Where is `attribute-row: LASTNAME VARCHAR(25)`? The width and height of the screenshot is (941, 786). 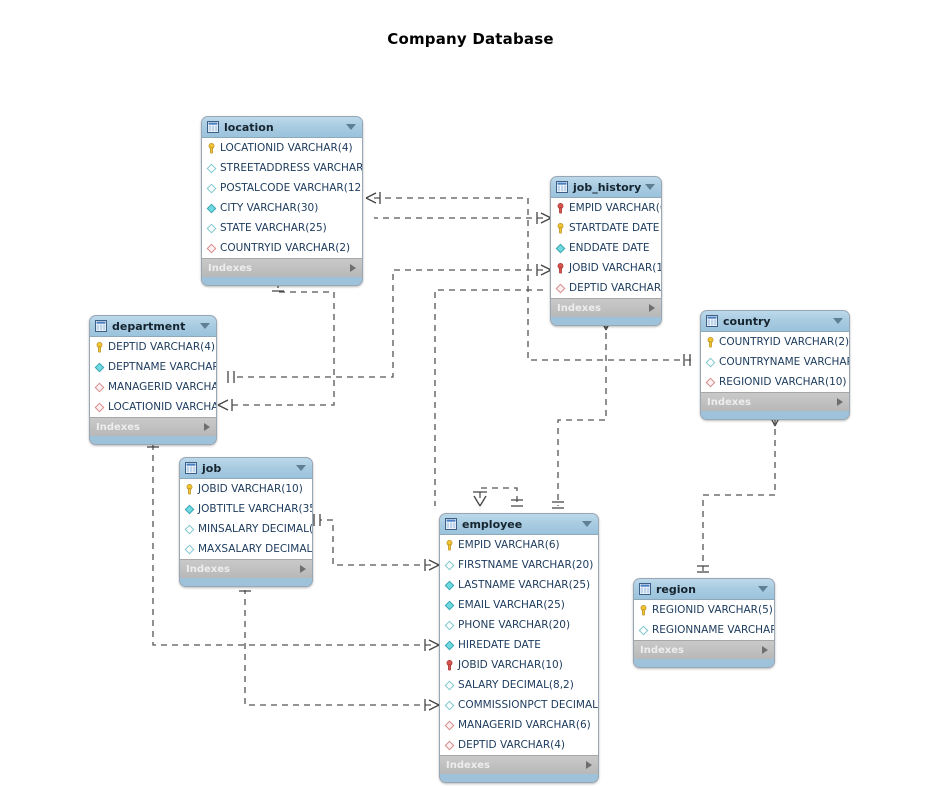 attribute-row: LASTNAME VARCHAR(25) is located at coordinates (519, 585).